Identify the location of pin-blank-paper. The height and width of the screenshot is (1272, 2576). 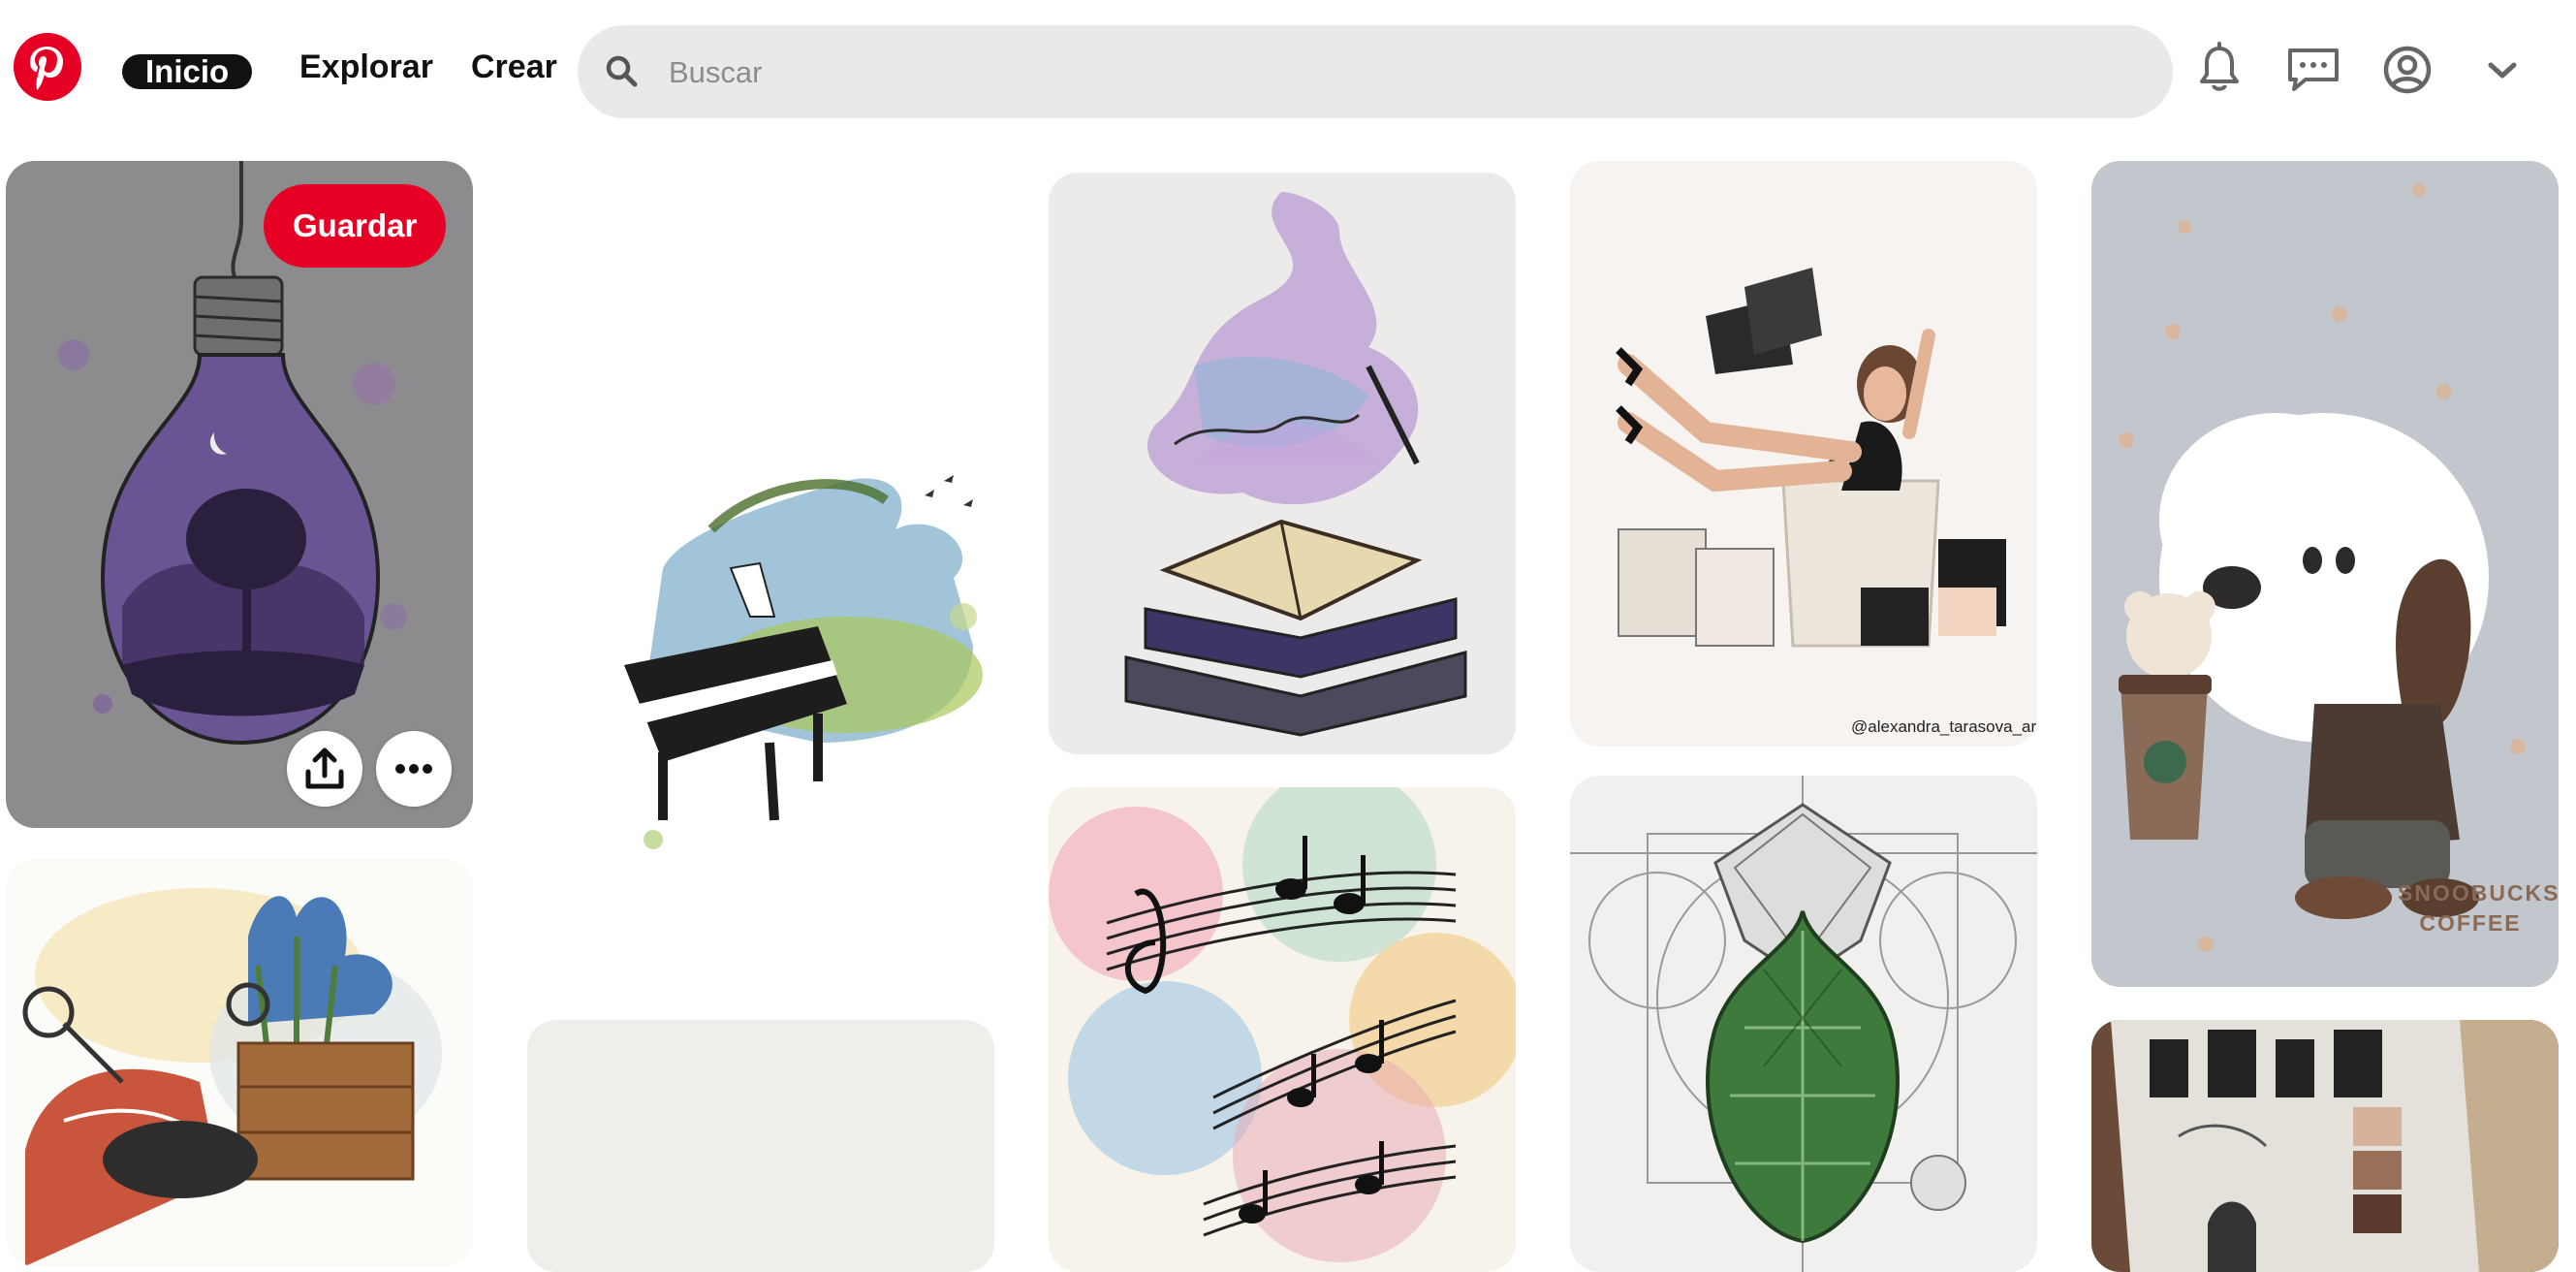
(760, 1146).